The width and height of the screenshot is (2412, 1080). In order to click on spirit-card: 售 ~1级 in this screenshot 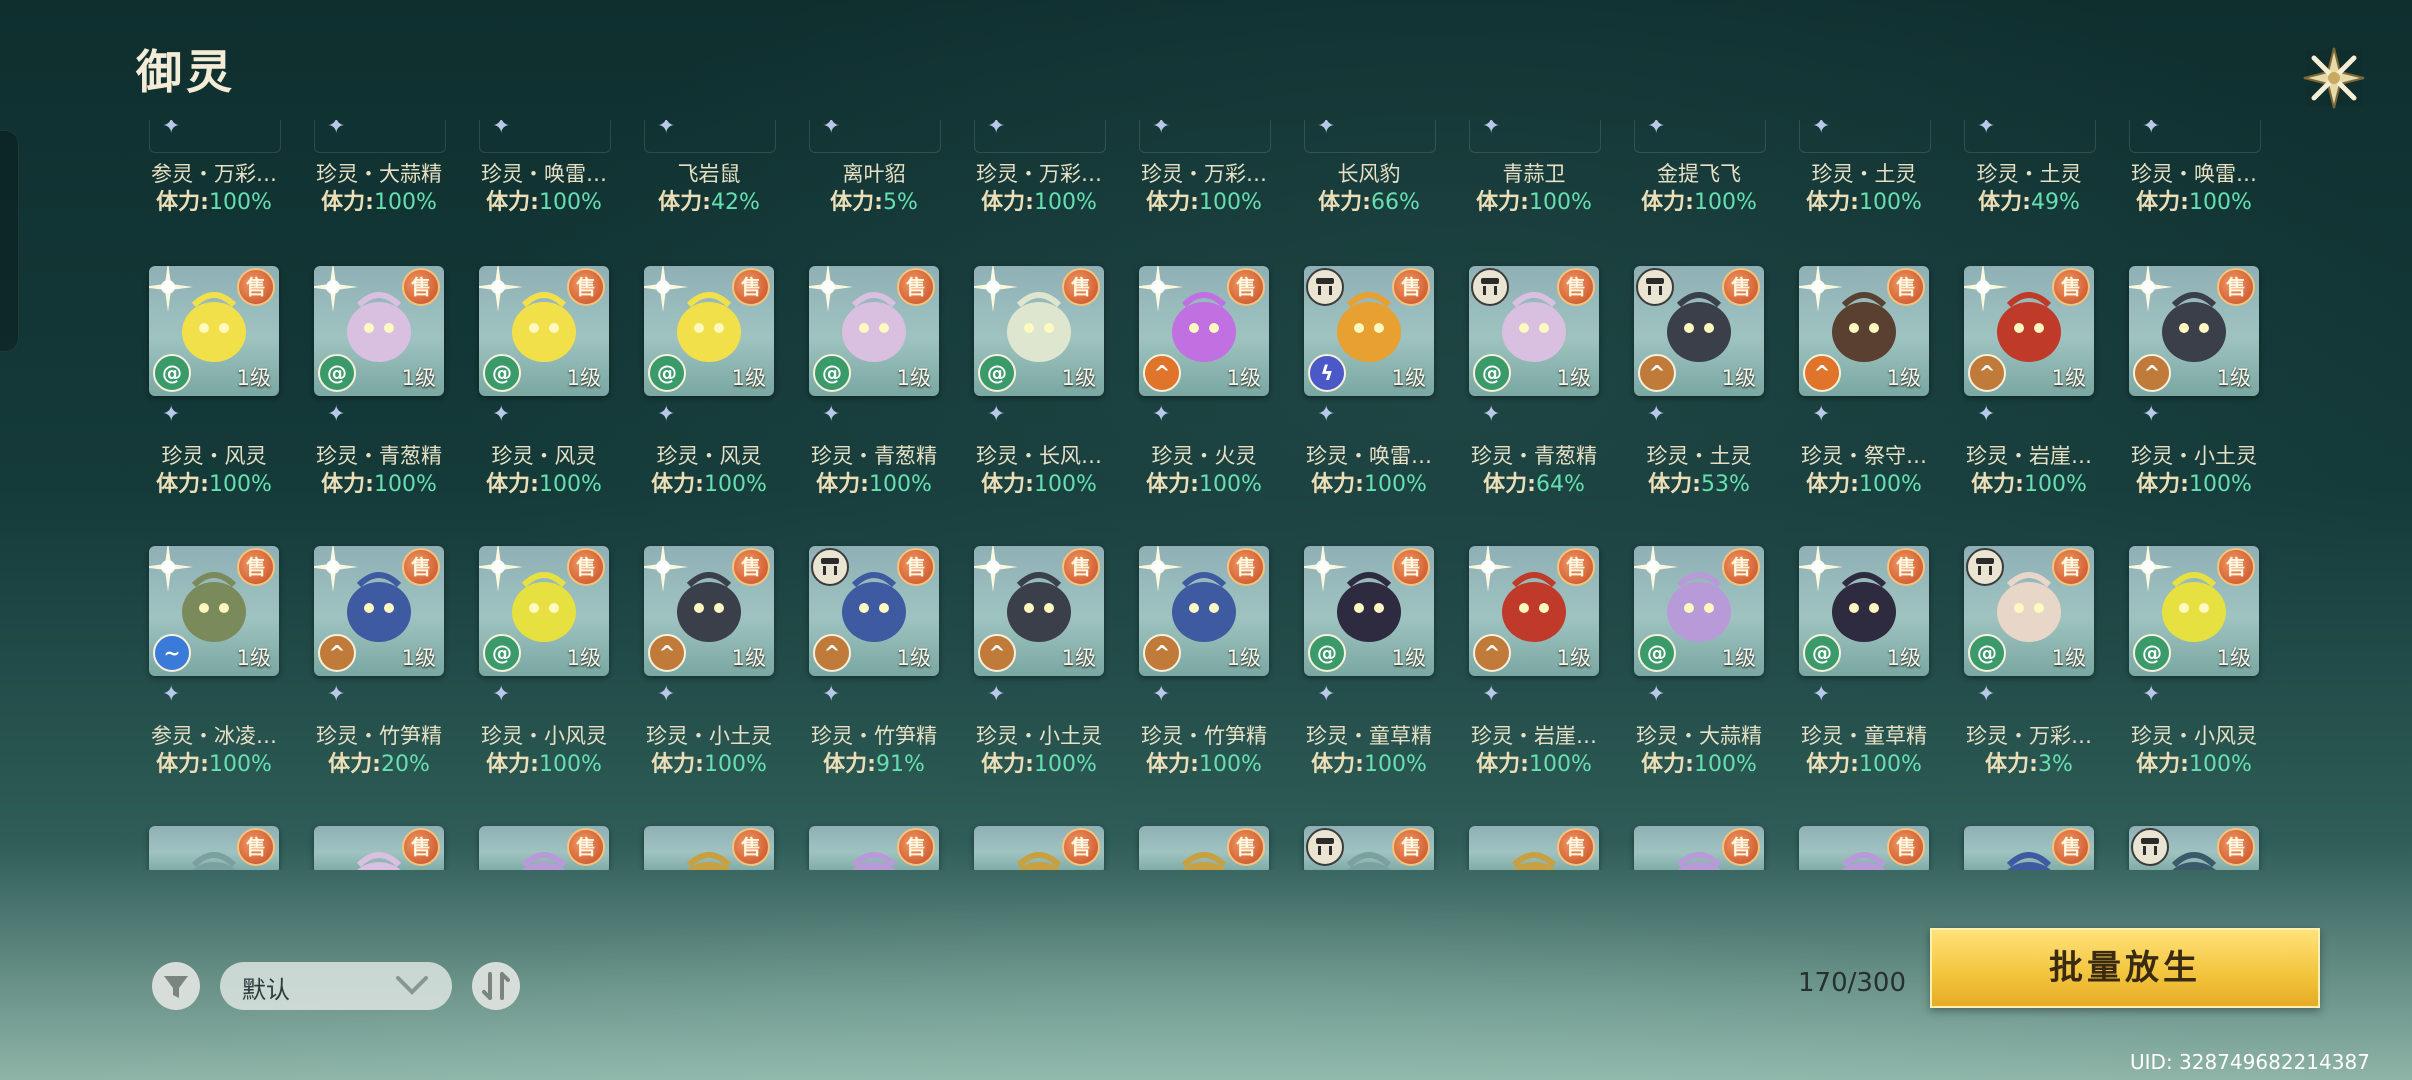, I will do `click(214, 611)`.